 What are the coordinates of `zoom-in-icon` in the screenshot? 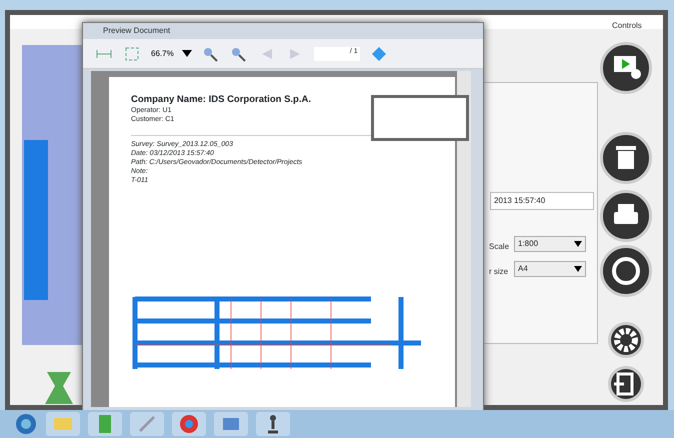 It's located at (239, 54).